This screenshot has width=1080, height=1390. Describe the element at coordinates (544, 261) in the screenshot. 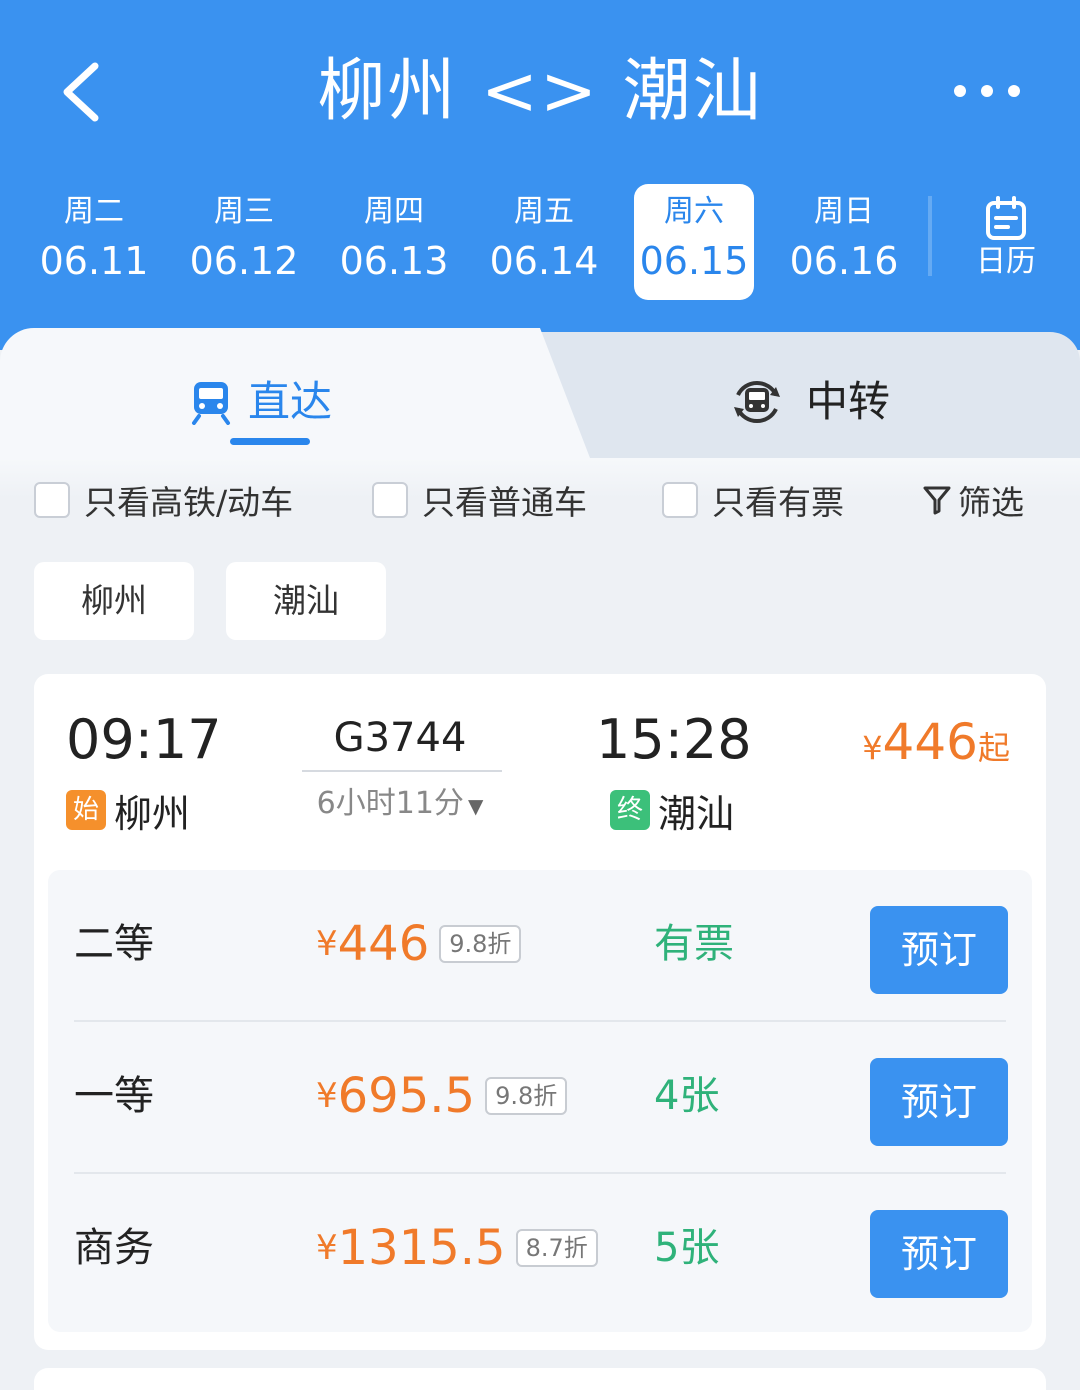

I see `date-label: 06.14` at that location.